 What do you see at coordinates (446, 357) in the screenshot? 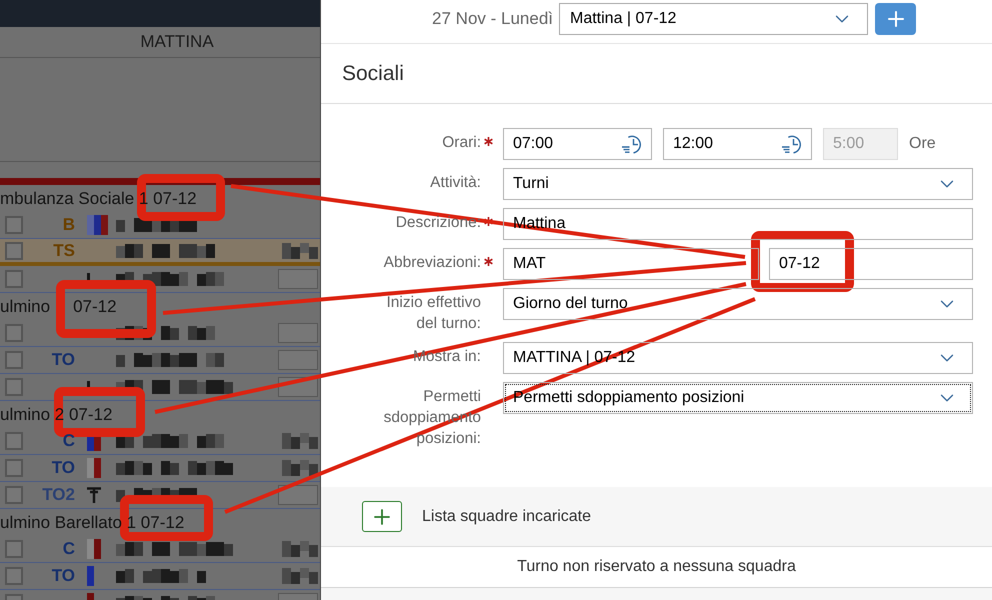
I see `field-label: Mostra in:` at bounding box center [446, 357].